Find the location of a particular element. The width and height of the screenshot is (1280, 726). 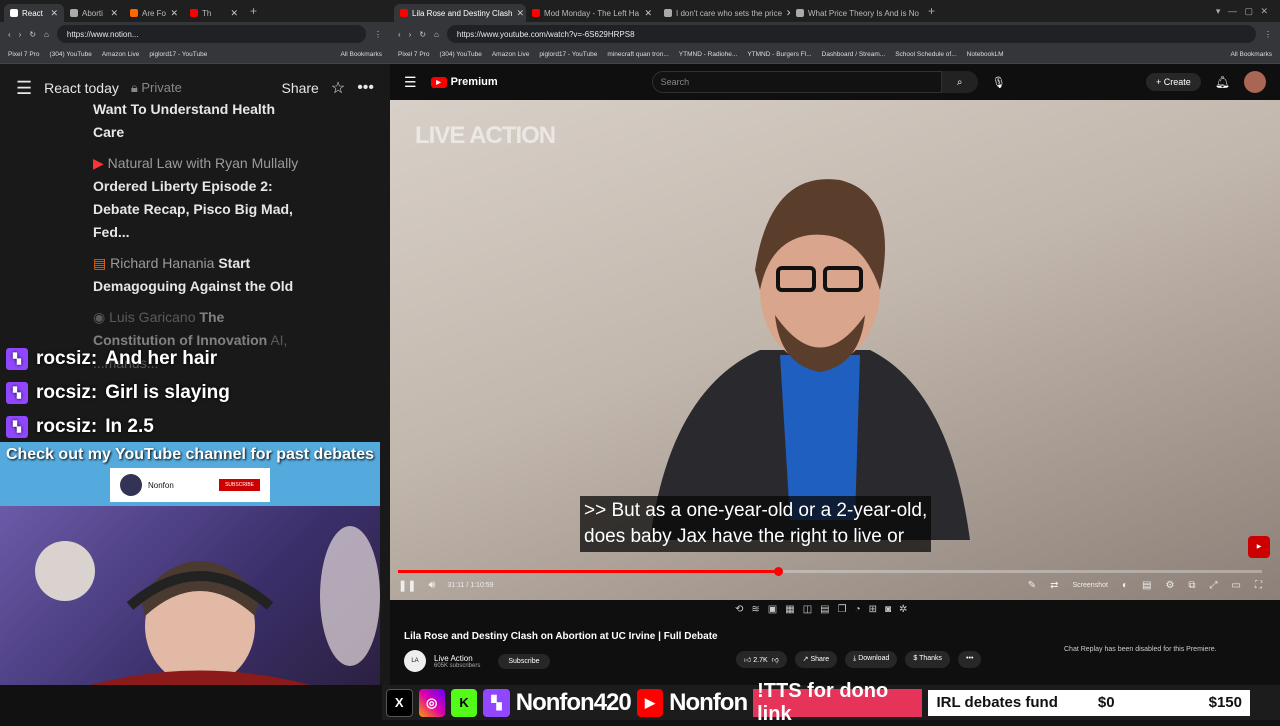

bookmark-notebooklm: NotebookLM is located at coordinates (985, 54).